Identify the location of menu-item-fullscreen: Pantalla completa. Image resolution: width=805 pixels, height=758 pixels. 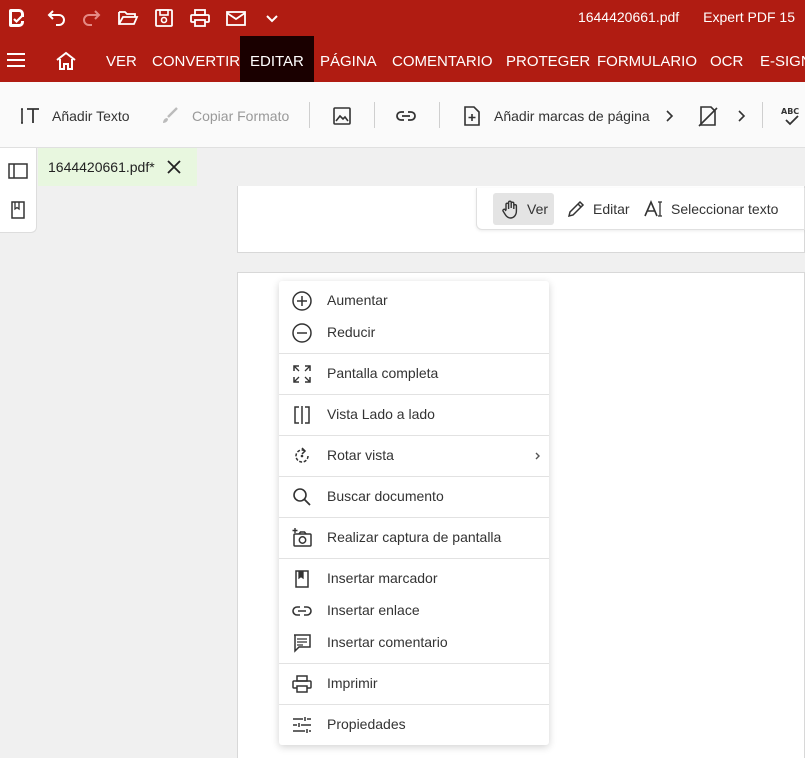
(414, 374).